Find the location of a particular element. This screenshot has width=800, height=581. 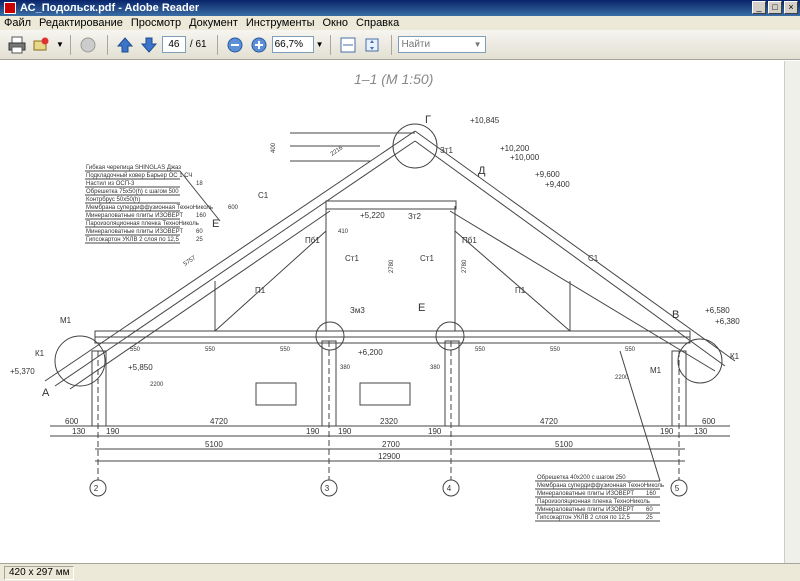

next-page-icon is located at coordinates (149, 45).